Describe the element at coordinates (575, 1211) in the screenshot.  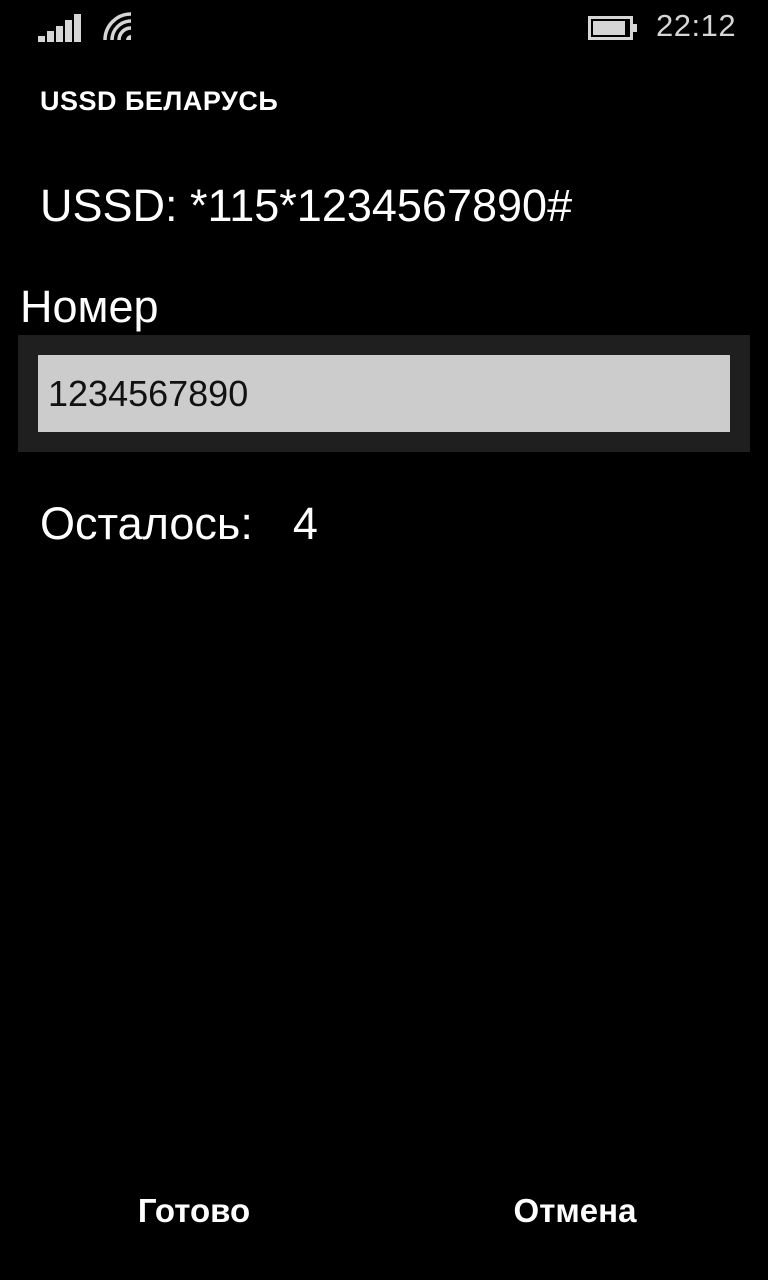
I see `cancel-button: Отмена` at that location.